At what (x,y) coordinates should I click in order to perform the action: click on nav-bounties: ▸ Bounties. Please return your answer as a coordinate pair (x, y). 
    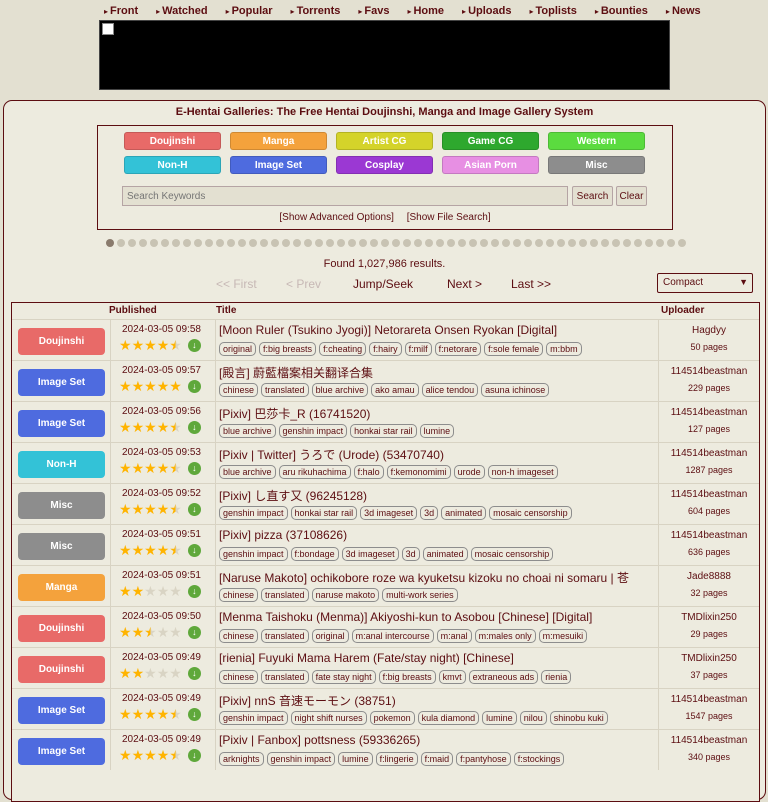
    Looking at the image, I should click on (621, 11).